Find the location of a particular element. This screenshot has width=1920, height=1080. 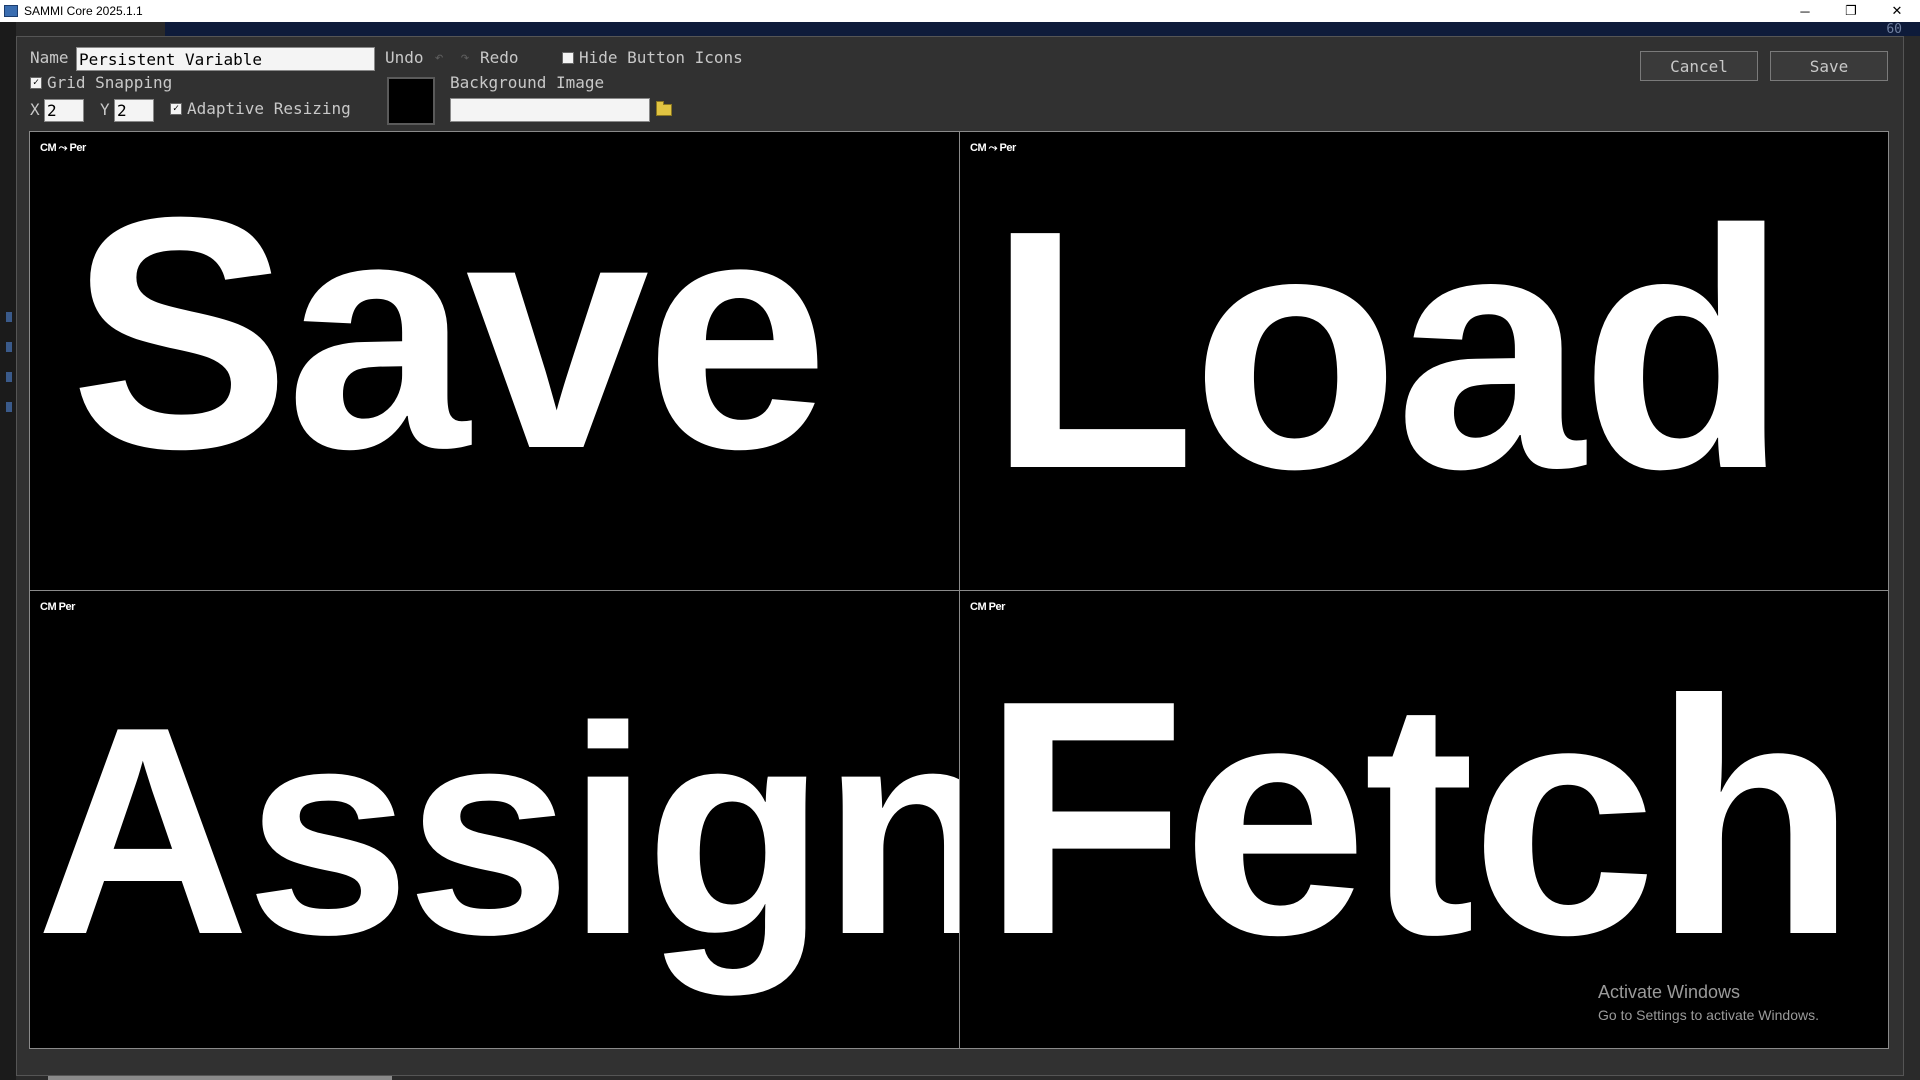

window-controls: ─ ❐ ✕ is located at coordinates (1851, 11).